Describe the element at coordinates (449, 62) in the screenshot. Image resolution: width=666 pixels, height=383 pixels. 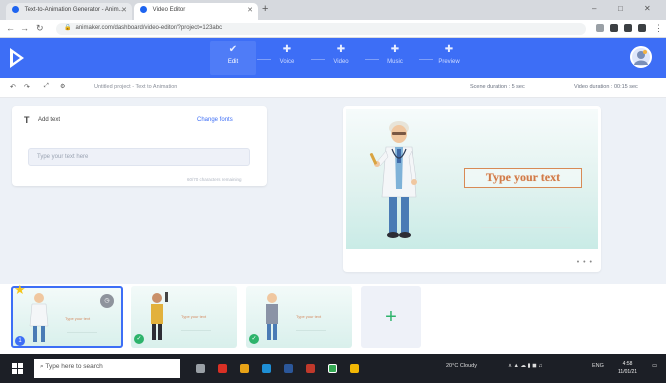
I see `tab-label: Preview` at that location.